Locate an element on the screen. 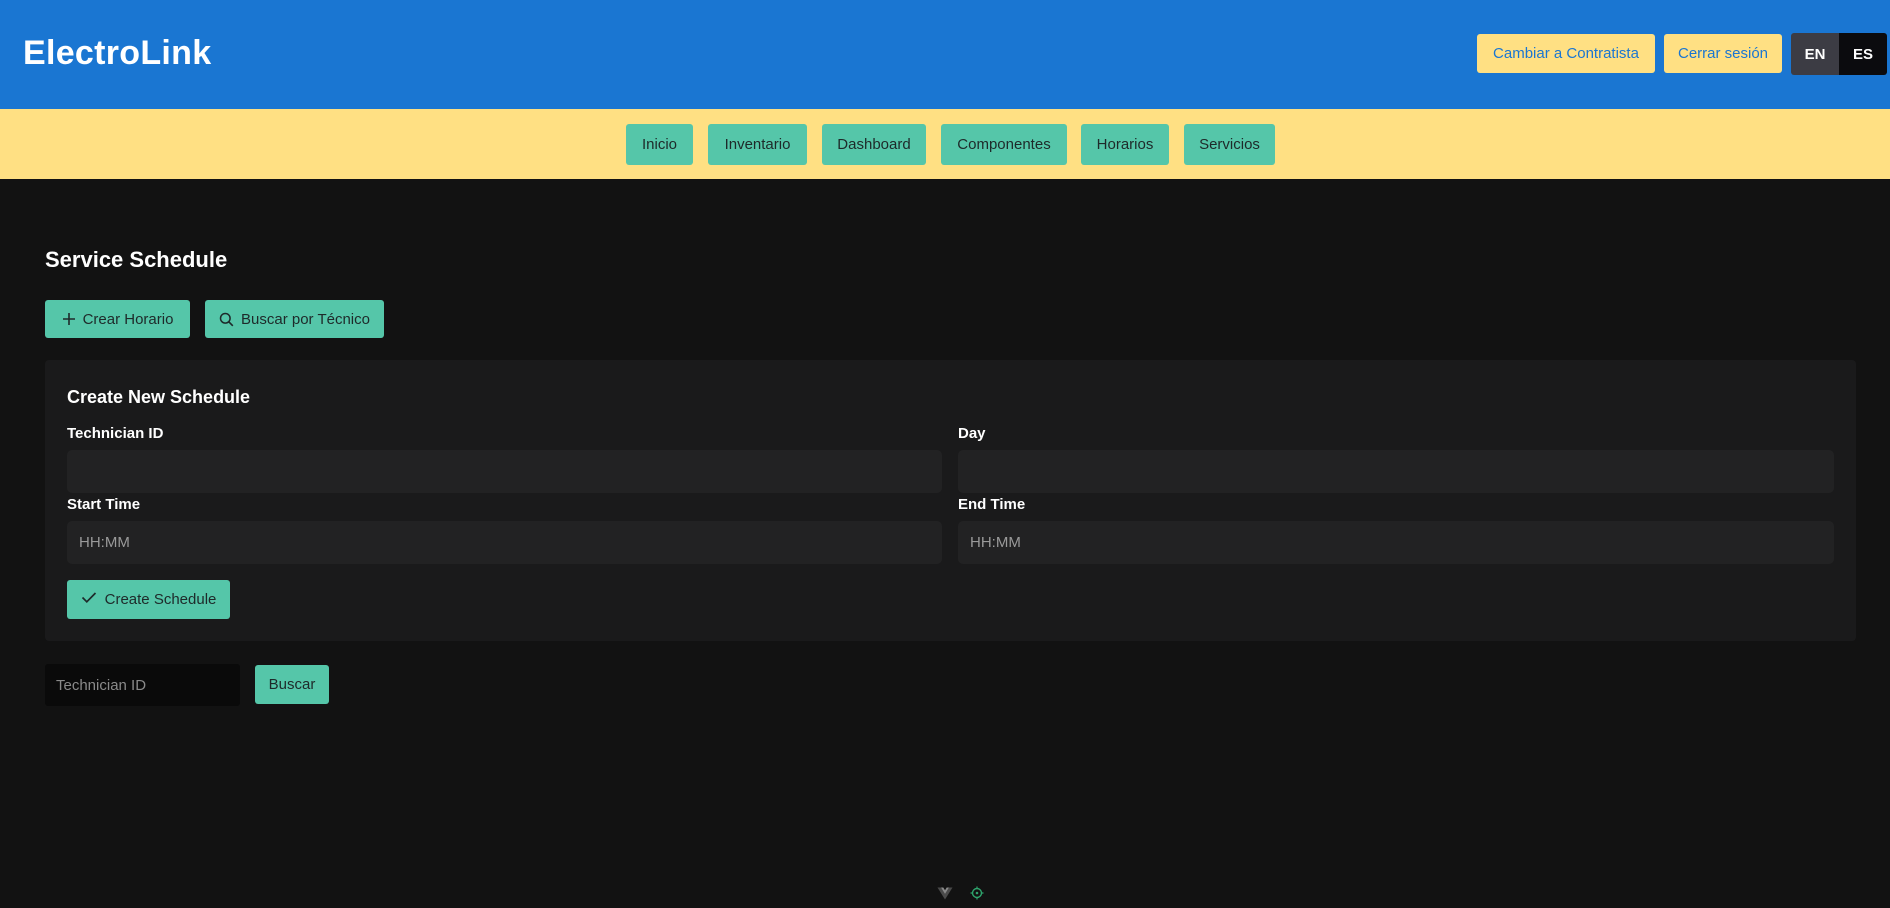 The width and height of the screenshot is (1890, 908). end-time-label: End Time is located at coordinates (992, 504).